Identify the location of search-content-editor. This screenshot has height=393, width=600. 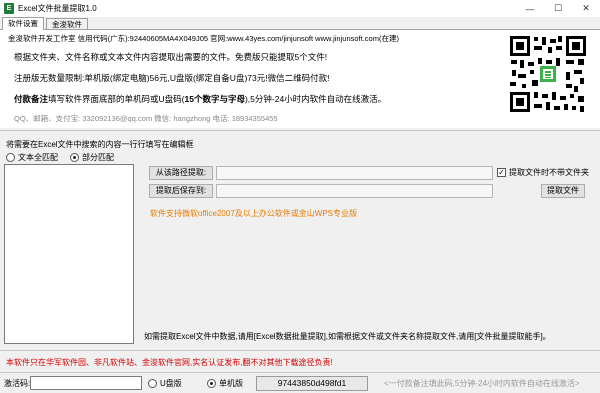
(69, 254).